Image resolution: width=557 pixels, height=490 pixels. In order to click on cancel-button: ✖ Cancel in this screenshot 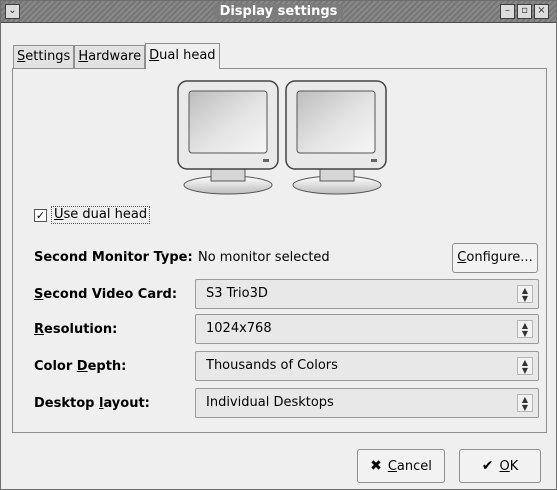, I will do `click(401, 466)`.